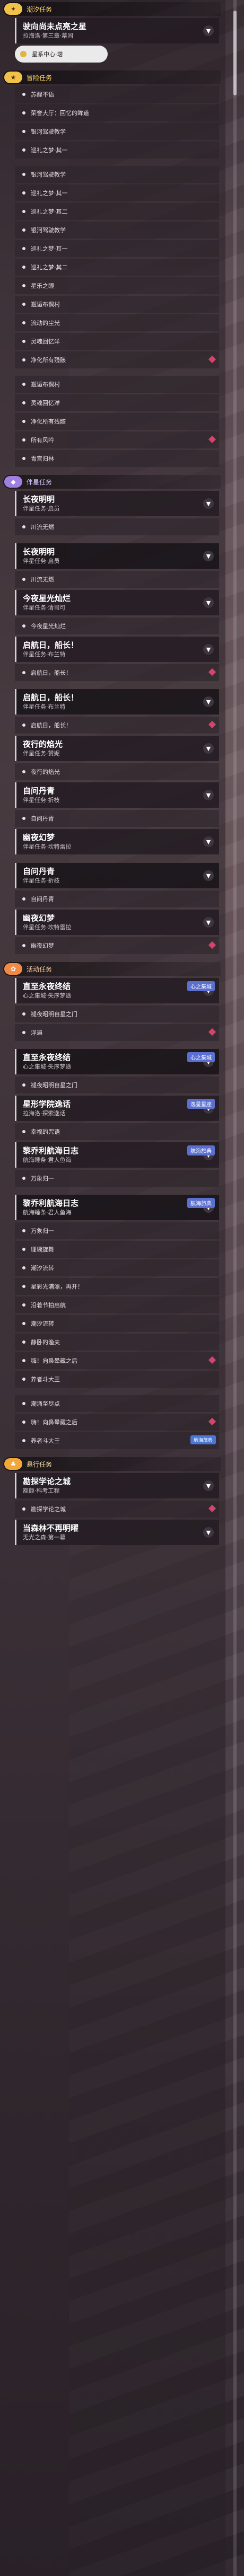  I want to click on quest-objective: 星乐之眼, so click(117, 285).